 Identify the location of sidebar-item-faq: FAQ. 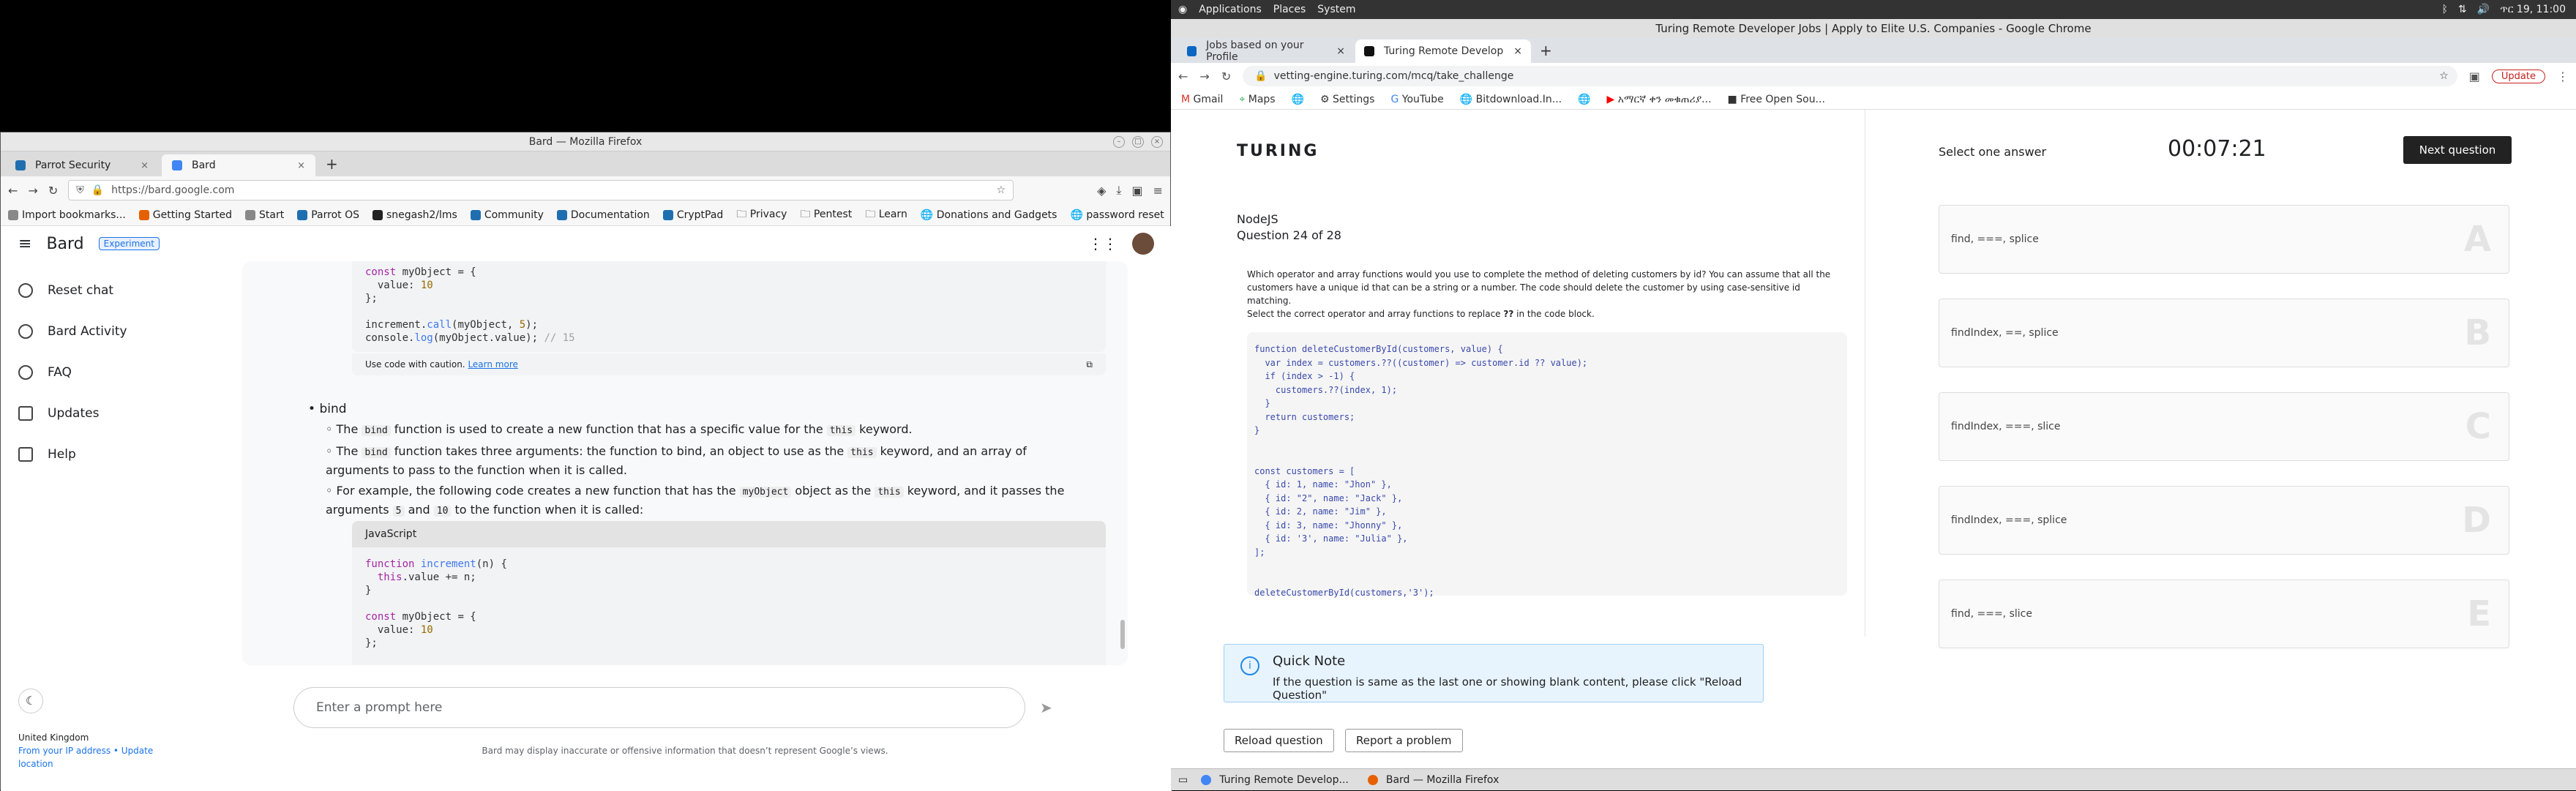
(110, 372).